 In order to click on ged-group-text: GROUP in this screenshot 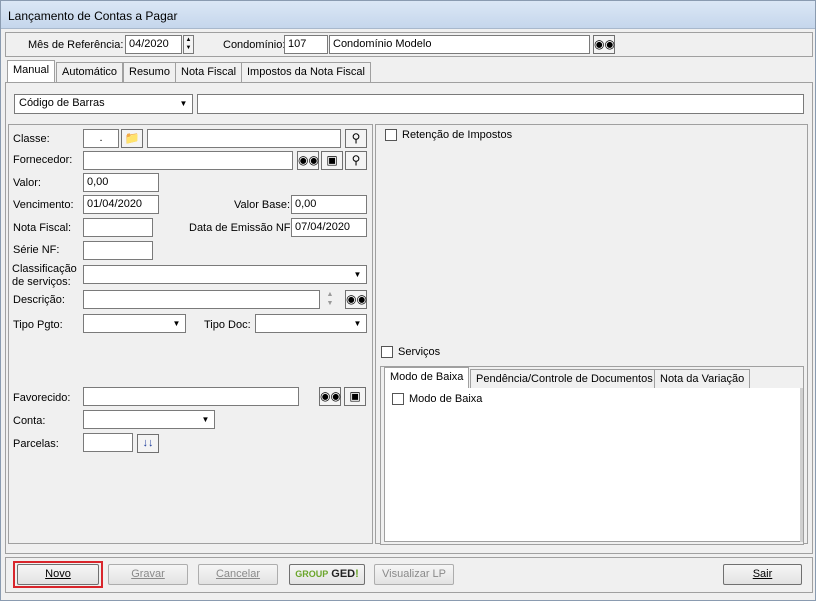, I will do `click(312, 574)`.